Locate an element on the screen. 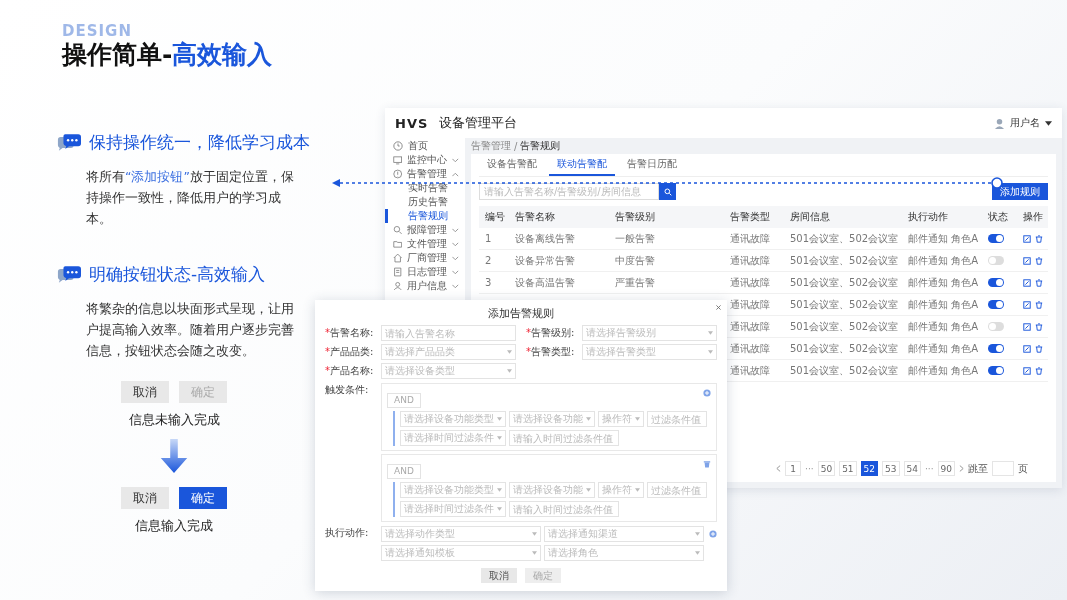 The width and height of the screenshot is (1067, 600). field-label: *告警名称: is located at coordinates (350, 333).